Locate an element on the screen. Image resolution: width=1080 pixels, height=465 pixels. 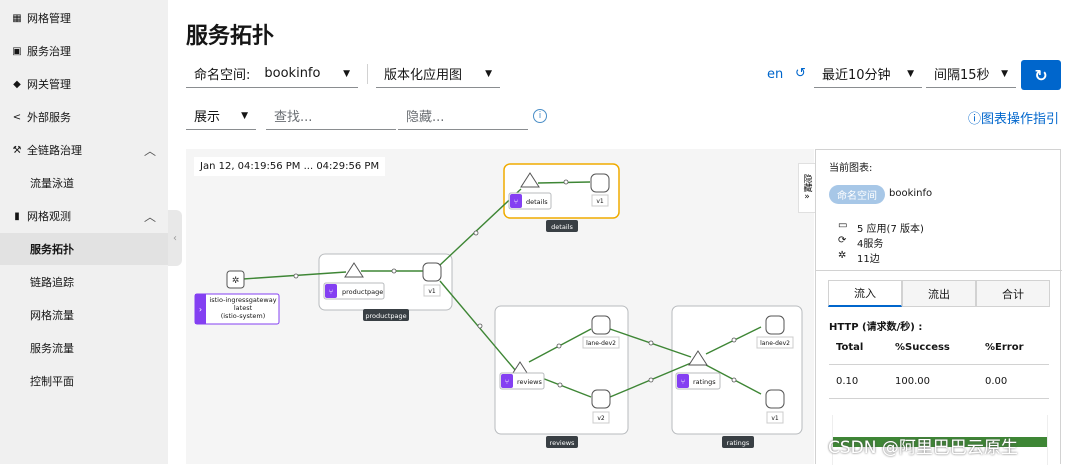
share-icon: < is located at coordinates (17, 117).